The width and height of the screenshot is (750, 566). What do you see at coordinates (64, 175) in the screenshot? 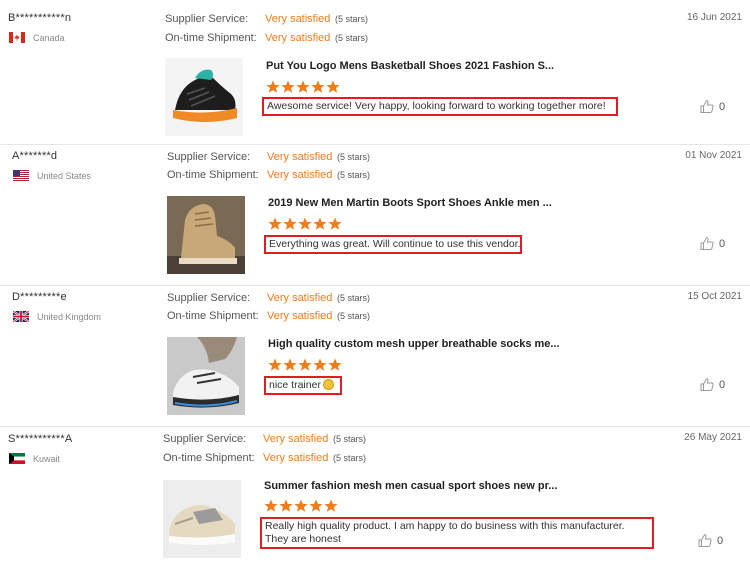
I see `country-name: United States` at bounding box center [64, 175].